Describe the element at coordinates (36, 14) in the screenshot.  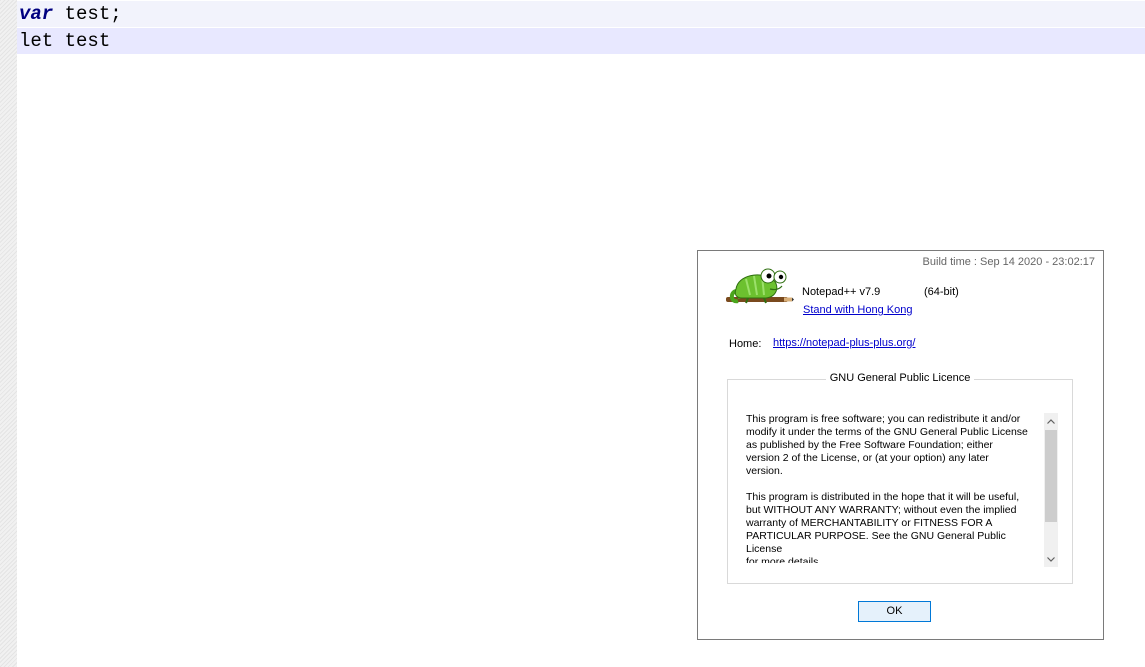
I see `keyword-token: var` at that location.